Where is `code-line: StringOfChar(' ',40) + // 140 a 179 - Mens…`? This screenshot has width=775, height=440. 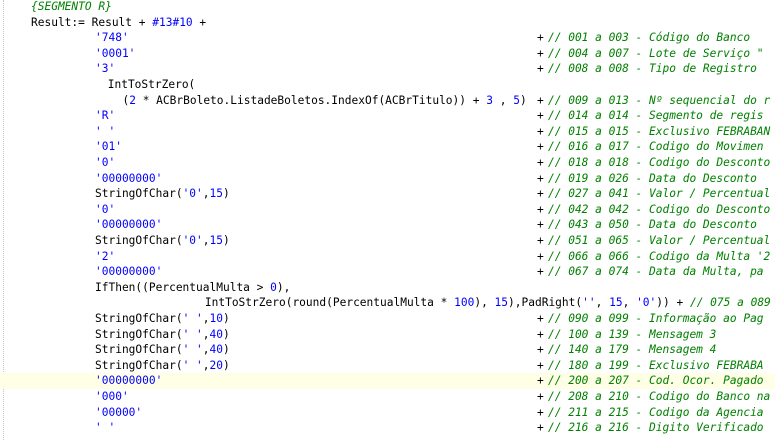
code-line: StringOfChar(' ',40) + // 140 a 179 - Mens… is located at coordinates (387, 350).